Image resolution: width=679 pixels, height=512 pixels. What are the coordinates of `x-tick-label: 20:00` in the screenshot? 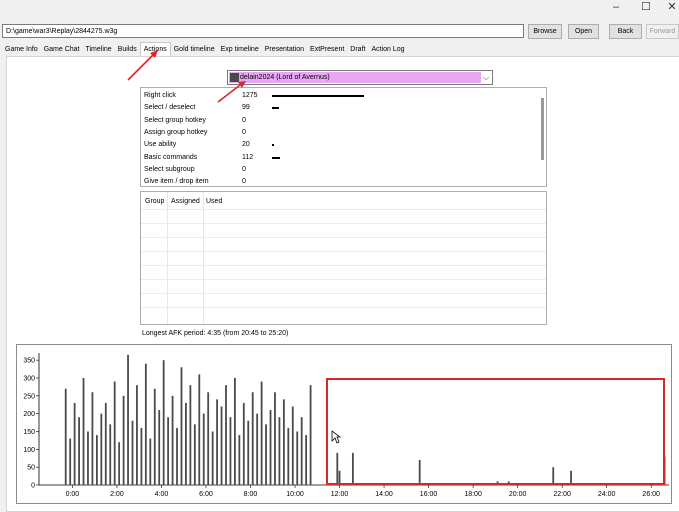 It's located at (518, 494).